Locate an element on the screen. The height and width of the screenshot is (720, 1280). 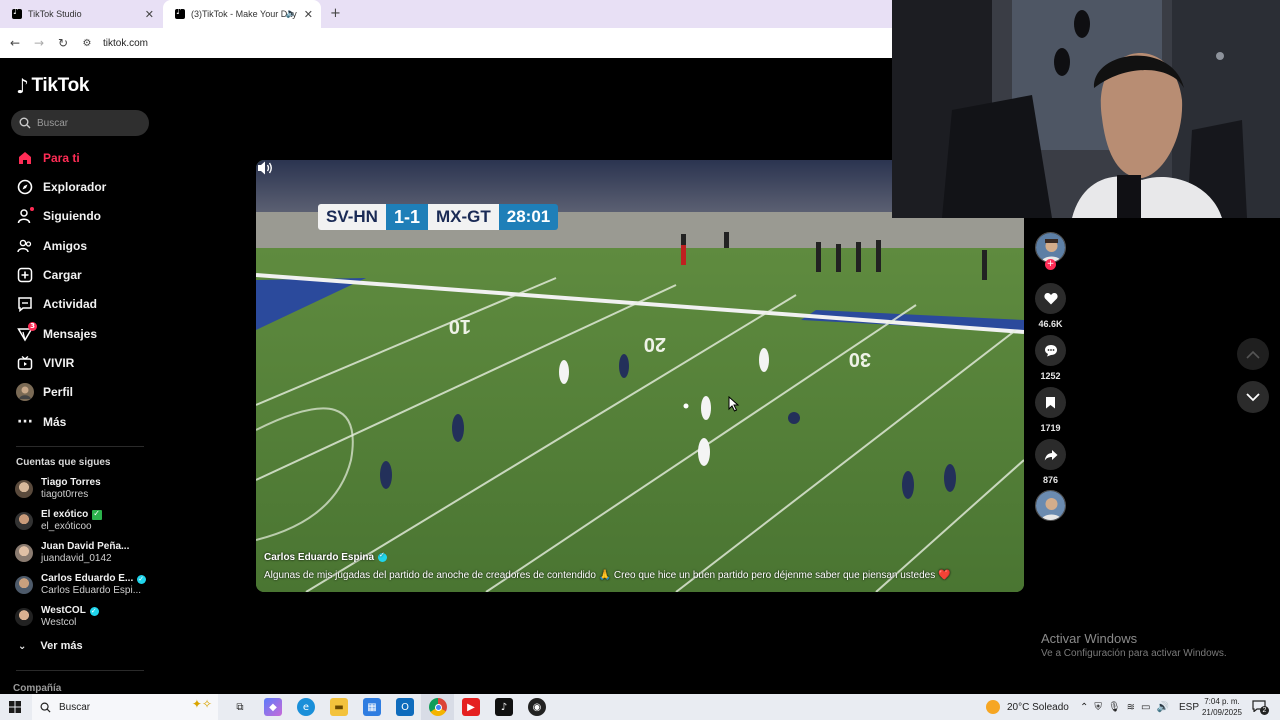
account-handle: tiagot0rres is located at coordinates (65, 494).